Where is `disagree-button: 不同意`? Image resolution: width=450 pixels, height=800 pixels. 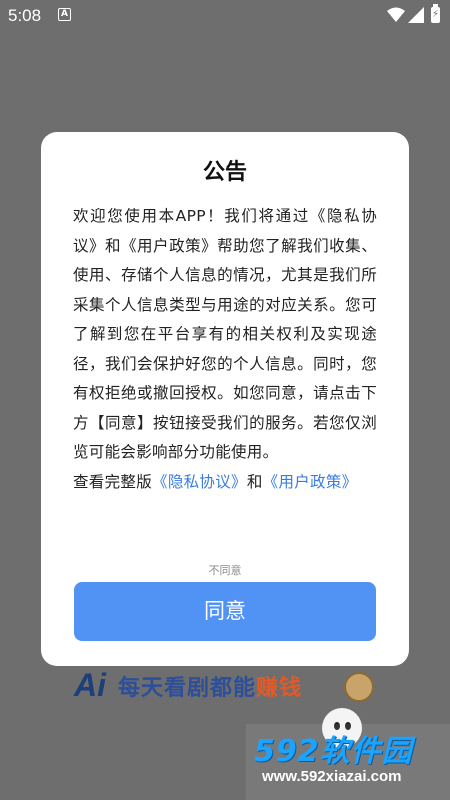
disagree-button: 不同意 is located at coordinates (225, 570).